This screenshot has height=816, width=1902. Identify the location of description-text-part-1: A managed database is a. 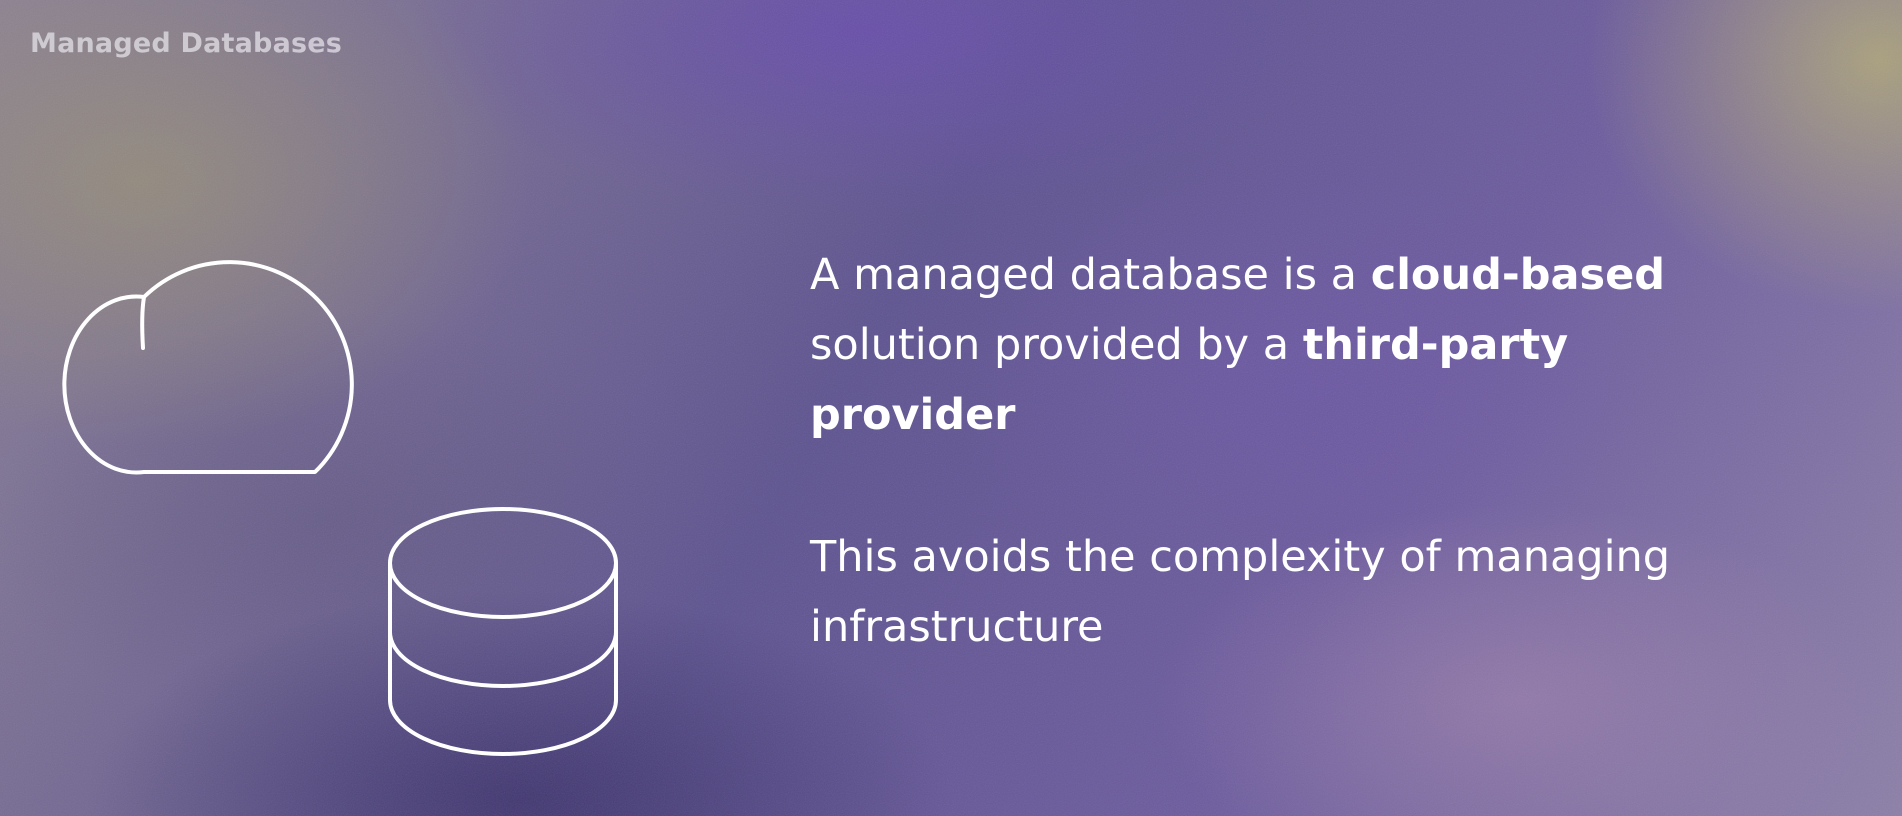
(1090, 275).